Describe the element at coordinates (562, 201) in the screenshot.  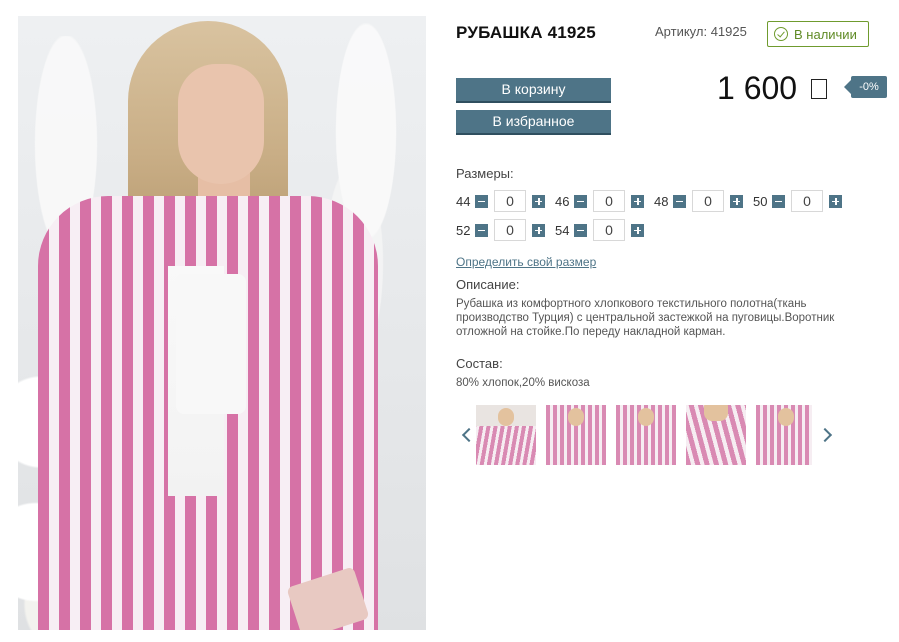
I see `size-number: 46` at that location.